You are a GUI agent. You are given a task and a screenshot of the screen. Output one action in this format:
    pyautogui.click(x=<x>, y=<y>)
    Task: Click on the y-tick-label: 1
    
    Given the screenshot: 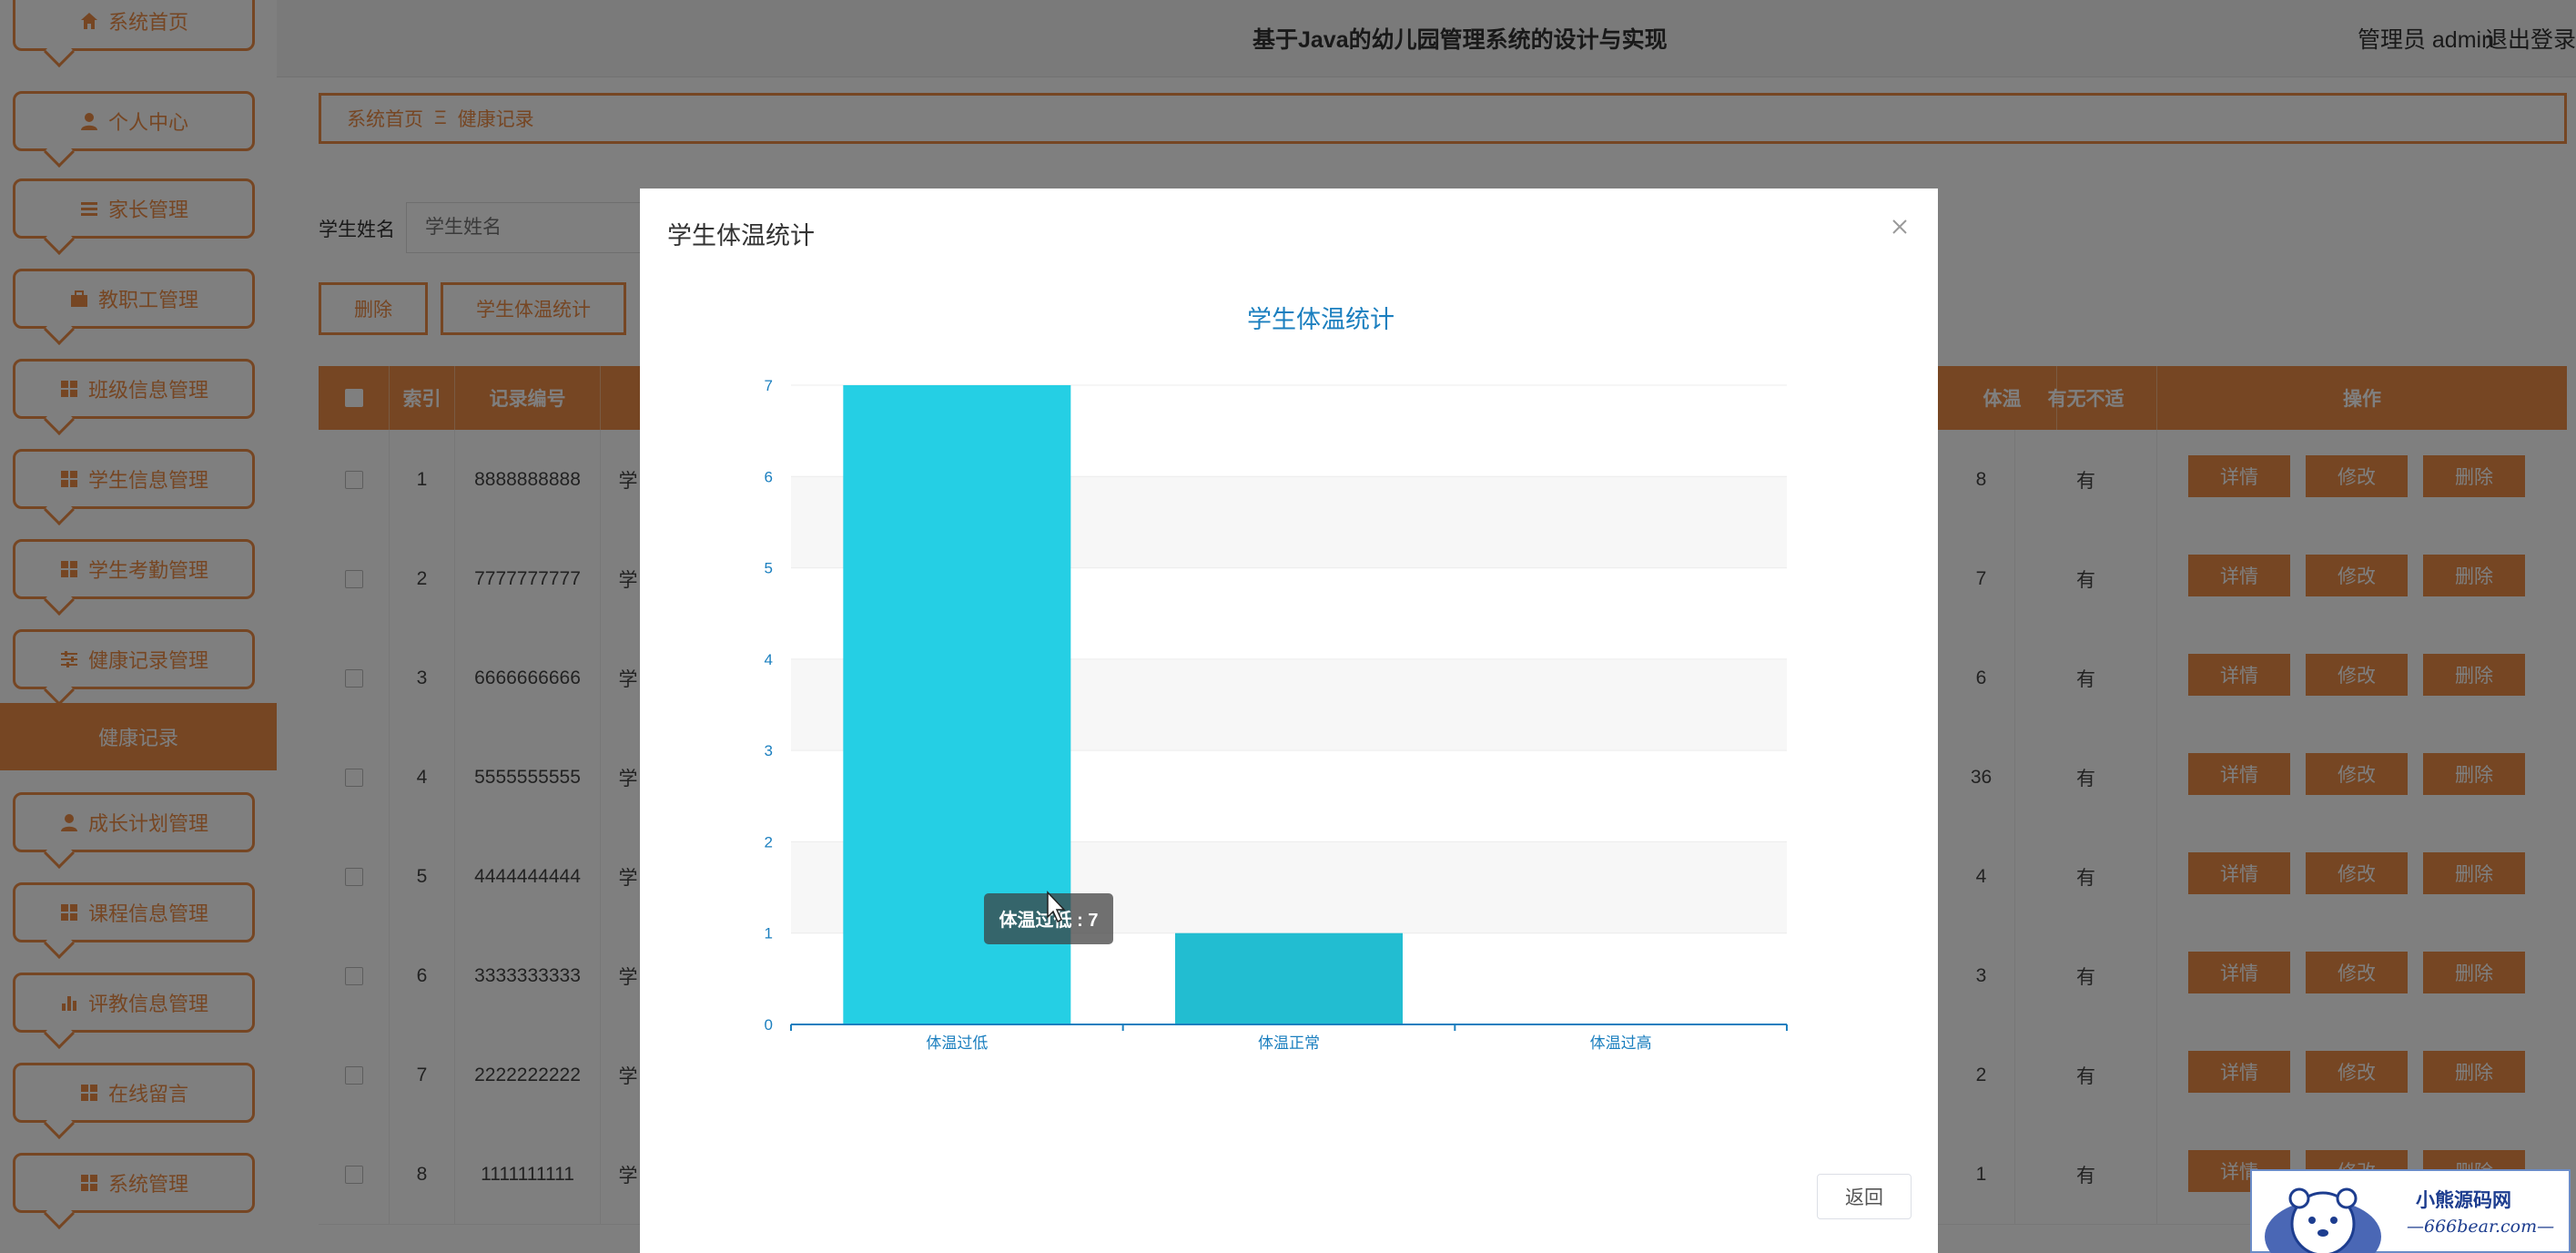 What is the action you would take?
    pyautogui.click(x=769, y=933)
    